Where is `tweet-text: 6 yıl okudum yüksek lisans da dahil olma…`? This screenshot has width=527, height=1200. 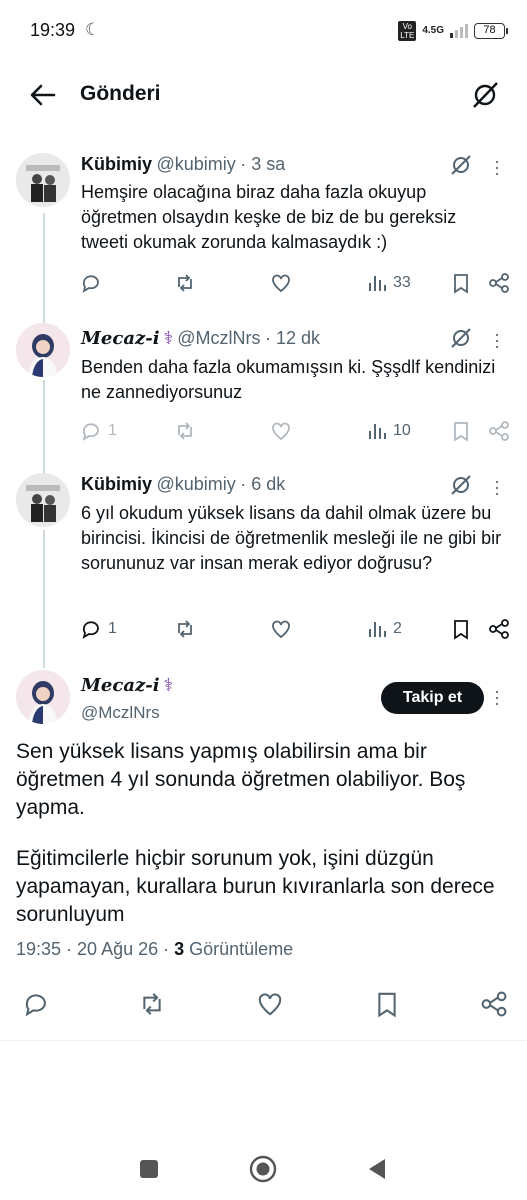
tweet-text: 6 yıl okudum yüksek lisans da dahil olma… is located at coordinates (291, 538).